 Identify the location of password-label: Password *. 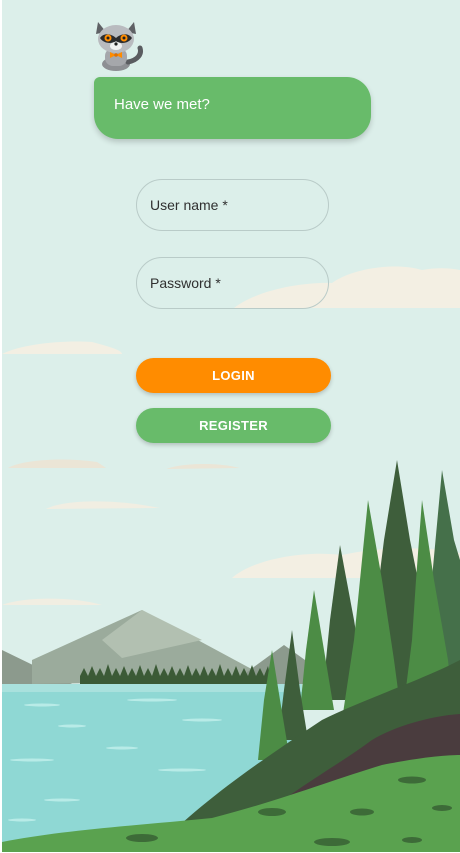
(185, 283).